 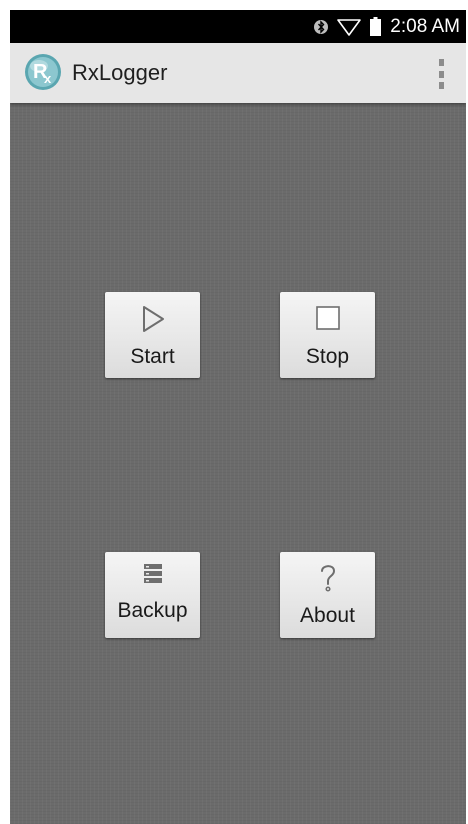 What do you see at coordinates (238, 73) in the screenshot?
I see `action-bar: R x RxLogger` at bounding box center [238, 73].